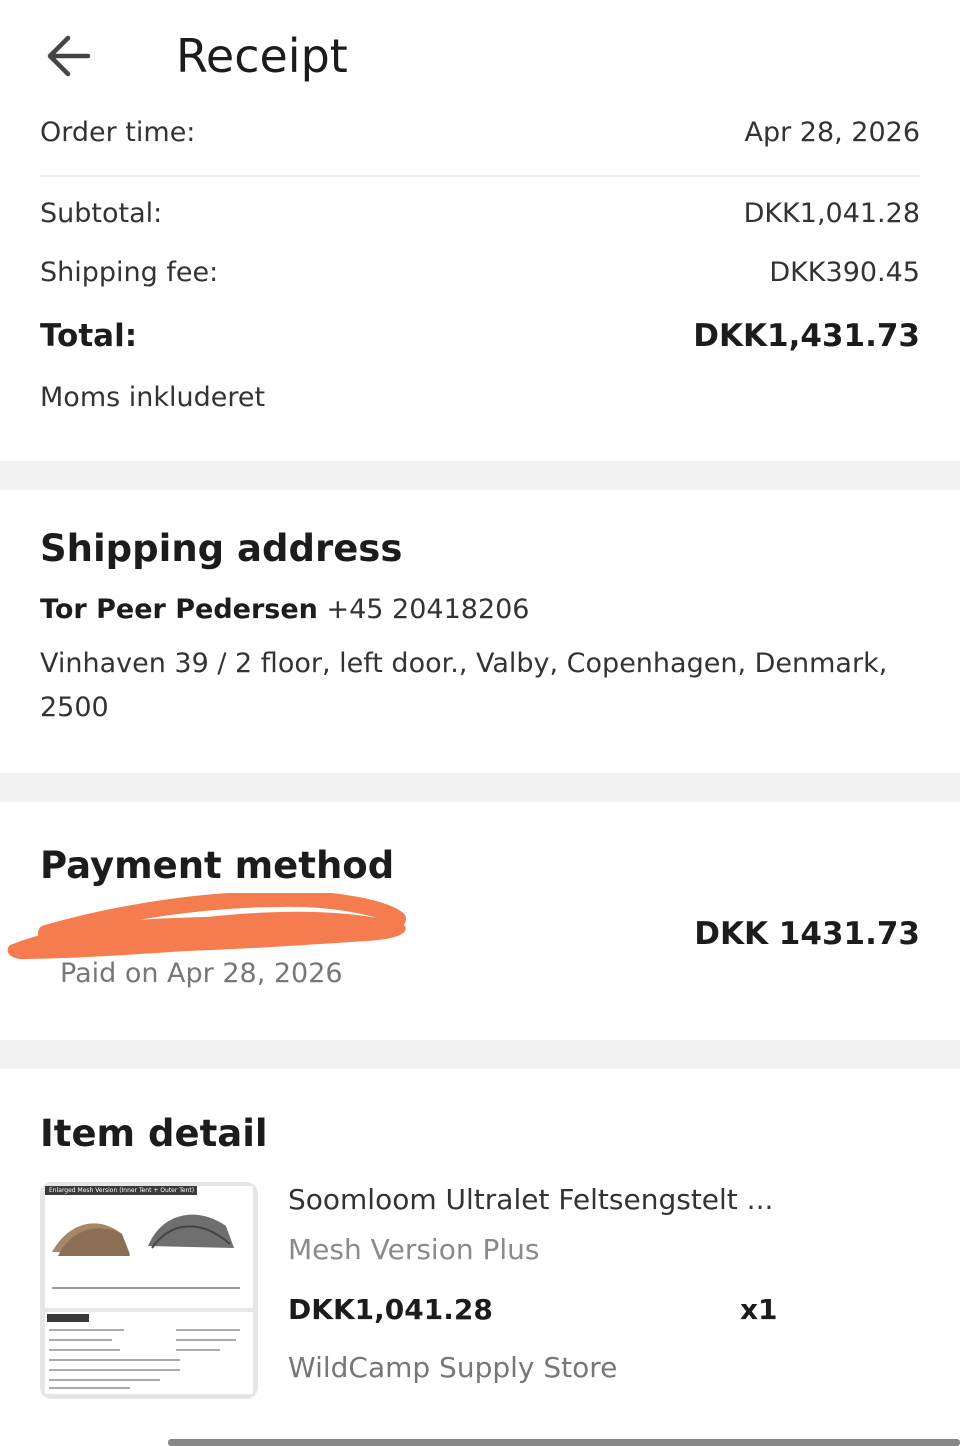 The image size is (960, 1446). What do you see at coordinates (262, 56) in the screenshot?
I see `page-title: Receipt` at bounding box center [262, 56].